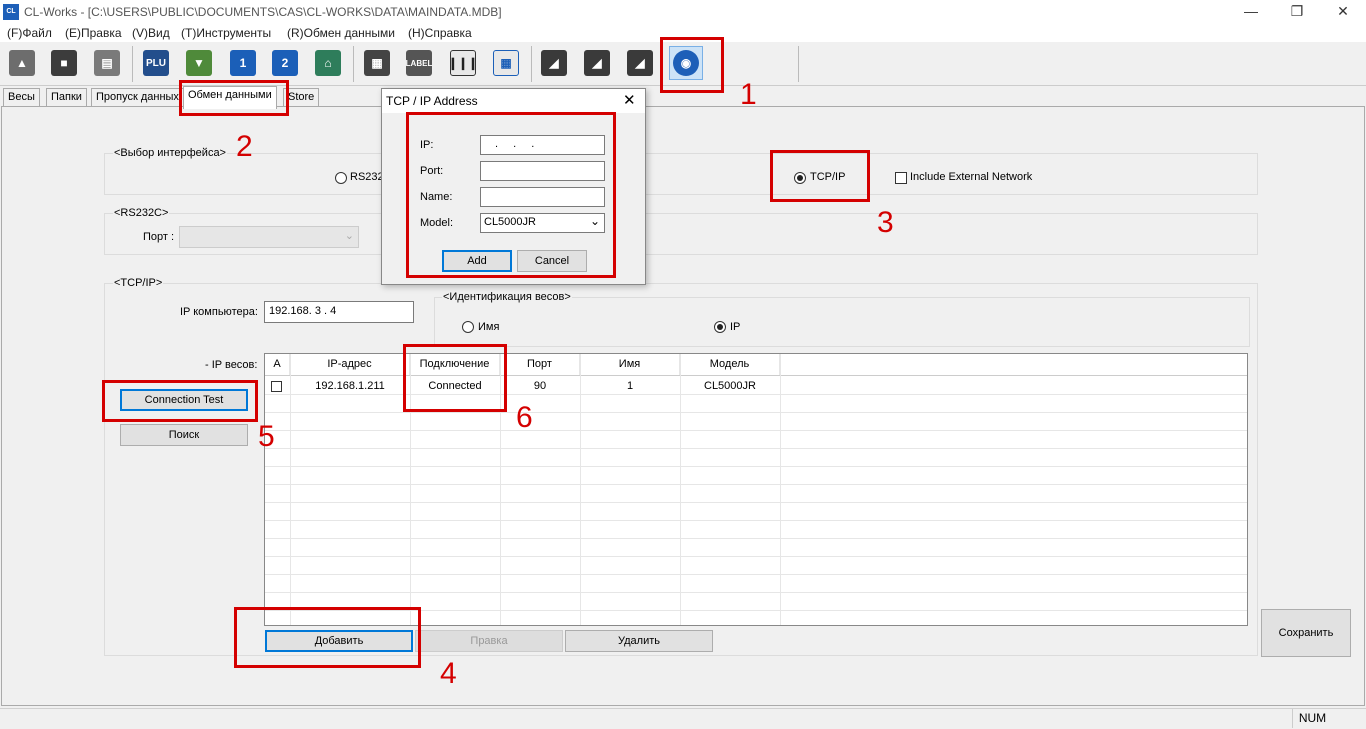  Describe the element at coordinates (341, 33) in the screenshot. I see `menu-data-exchange: (R)Обмен данными` at that location.